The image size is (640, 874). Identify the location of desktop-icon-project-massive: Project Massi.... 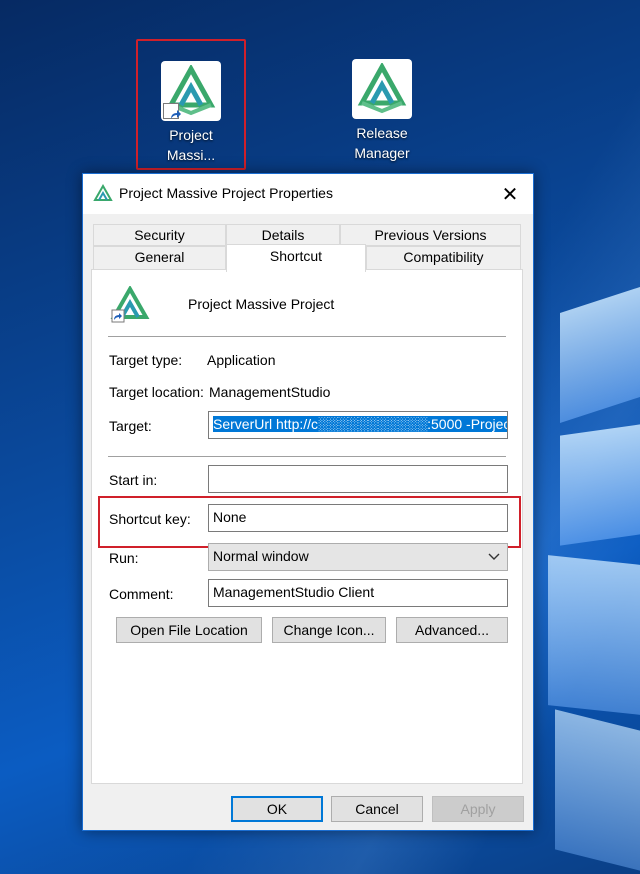
(191, 104).